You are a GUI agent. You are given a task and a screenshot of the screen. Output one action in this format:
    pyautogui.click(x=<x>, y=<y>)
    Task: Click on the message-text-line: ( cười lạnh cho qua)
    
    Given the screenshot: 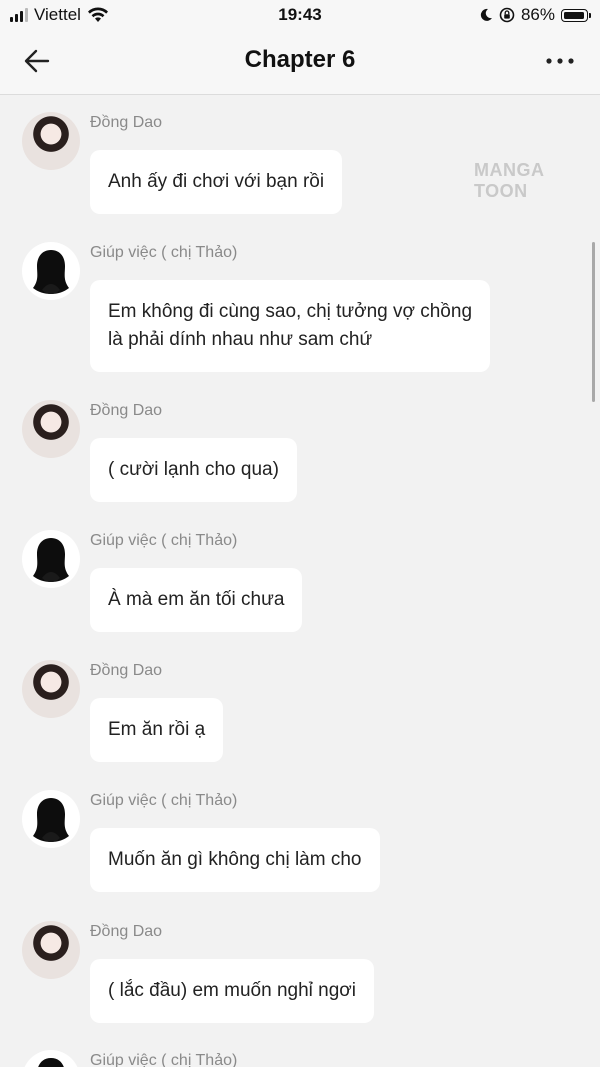 What is the action you would take?
    pyautogui.click(x=193, y=469)
    